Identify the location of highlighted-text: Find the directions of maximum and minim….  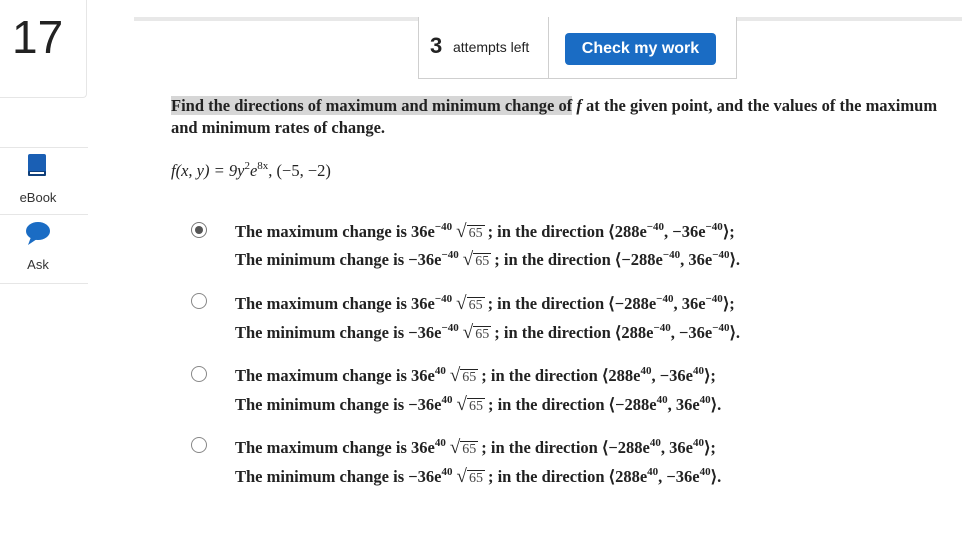
(372, 105).